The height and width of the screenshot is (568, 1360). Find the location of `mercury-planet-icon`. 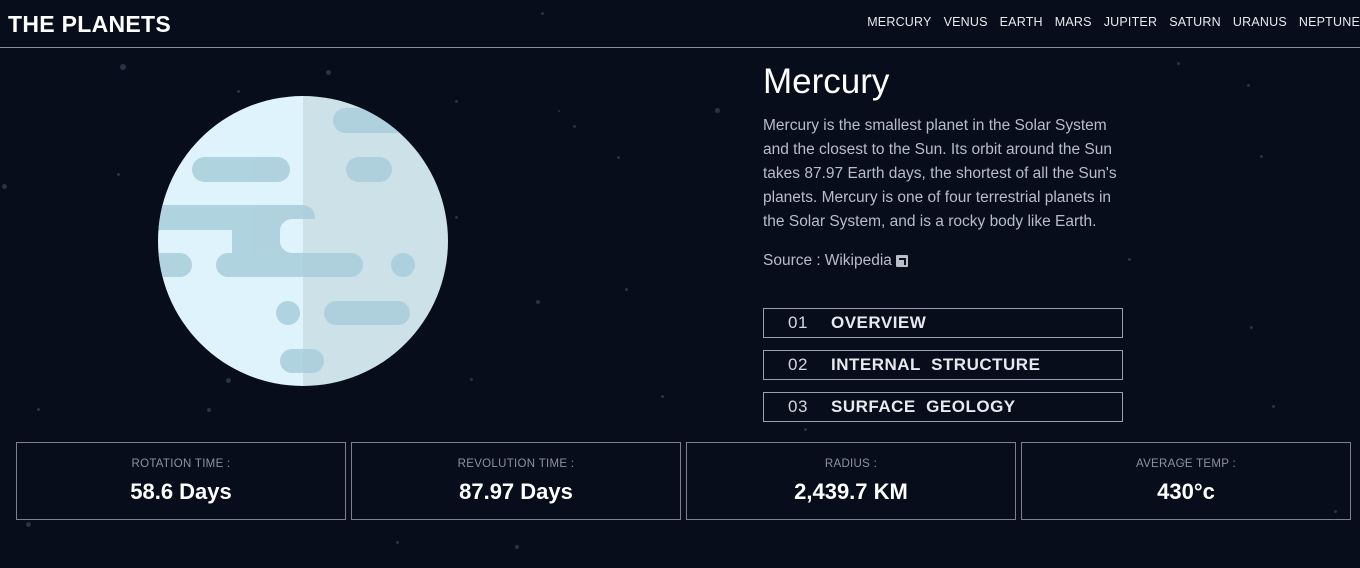

mercury-planet-icon is located at coordinates (303, 241).